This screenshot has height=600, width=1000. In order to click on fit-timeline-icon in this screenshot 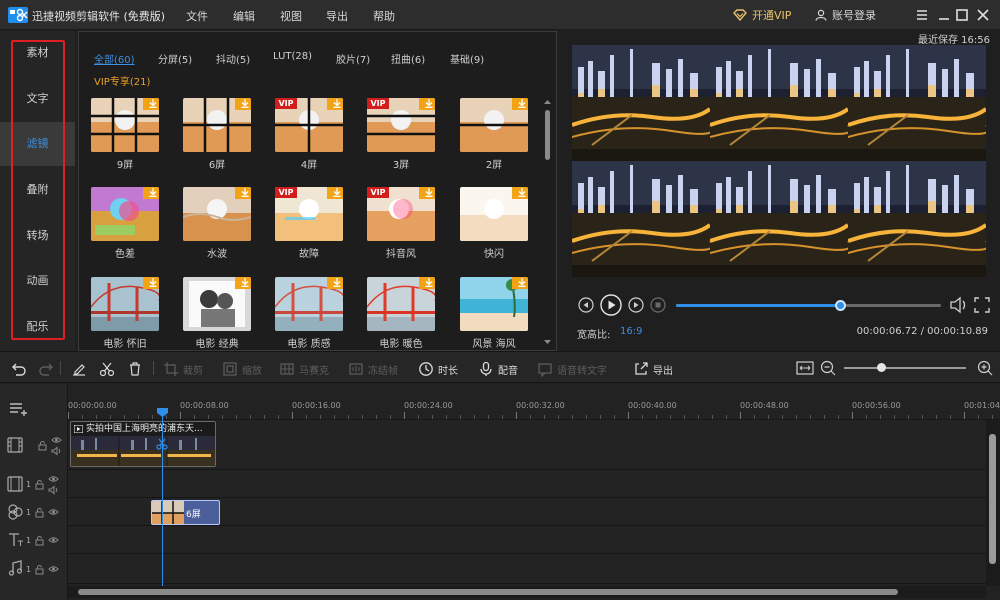, I will do `click(805, 368)`.